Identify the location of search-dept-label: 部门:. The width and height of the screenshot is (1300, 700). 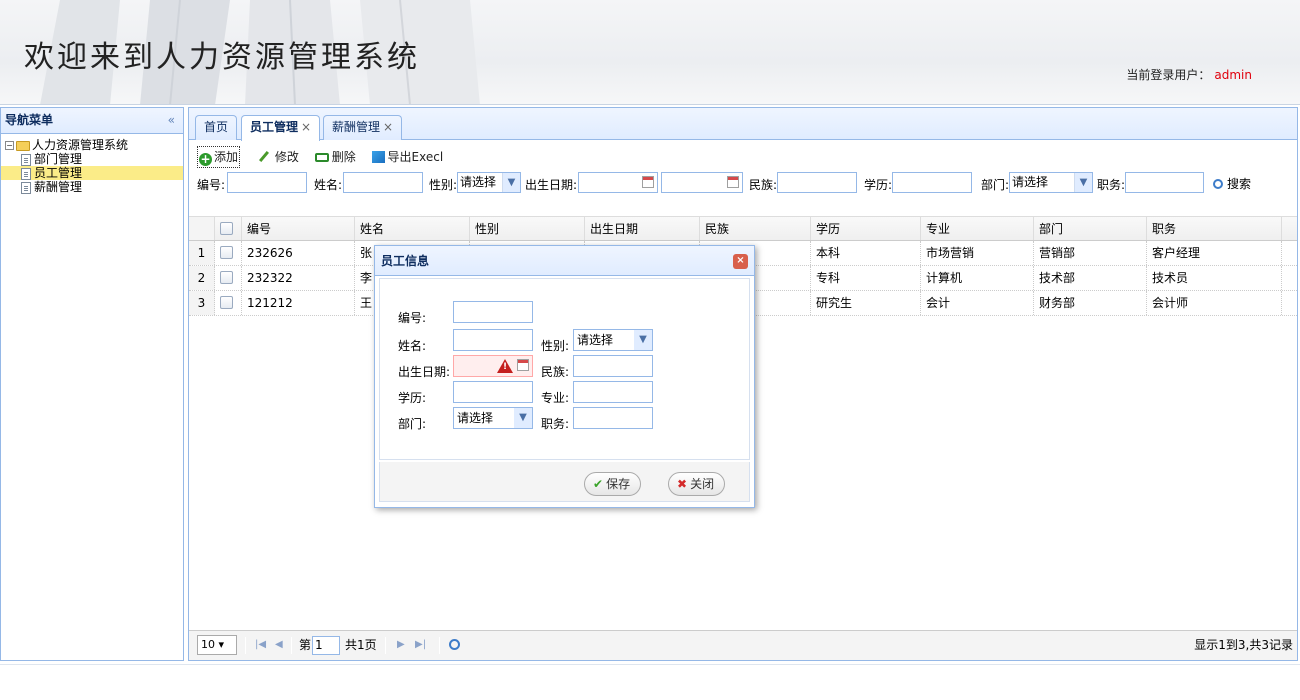
(995, 185).